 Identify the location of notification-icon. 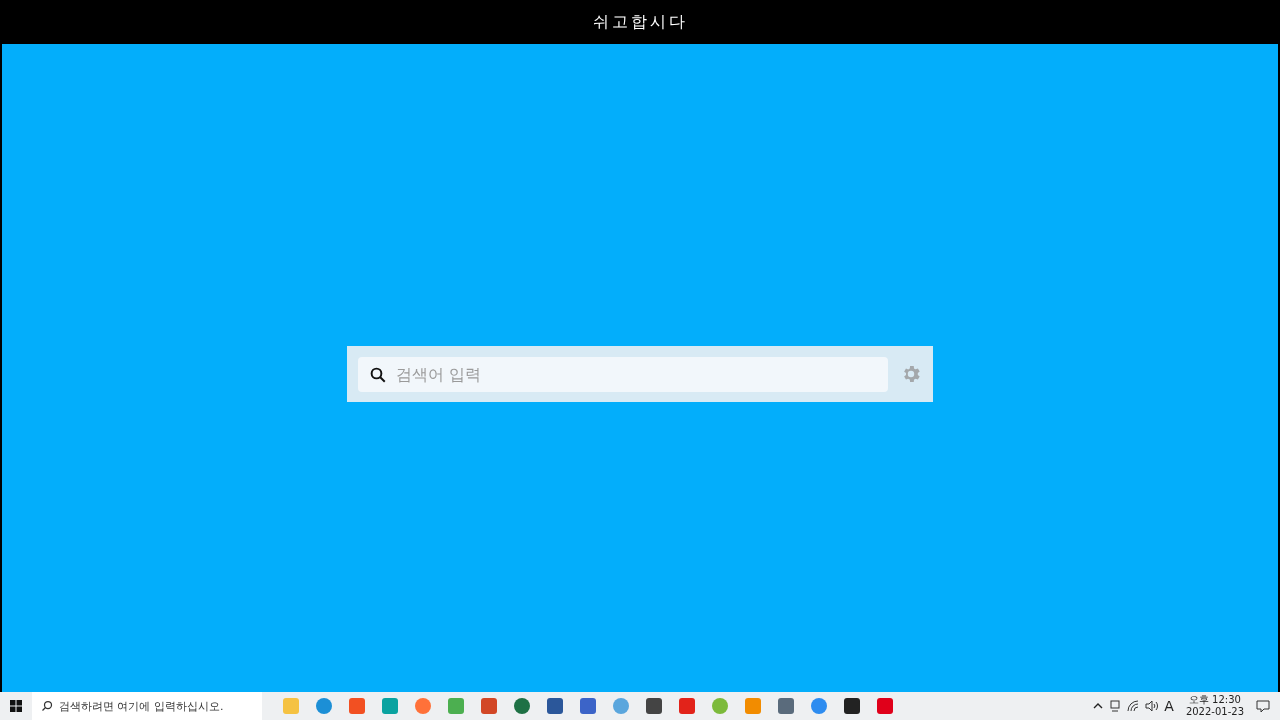
(1263, 706).